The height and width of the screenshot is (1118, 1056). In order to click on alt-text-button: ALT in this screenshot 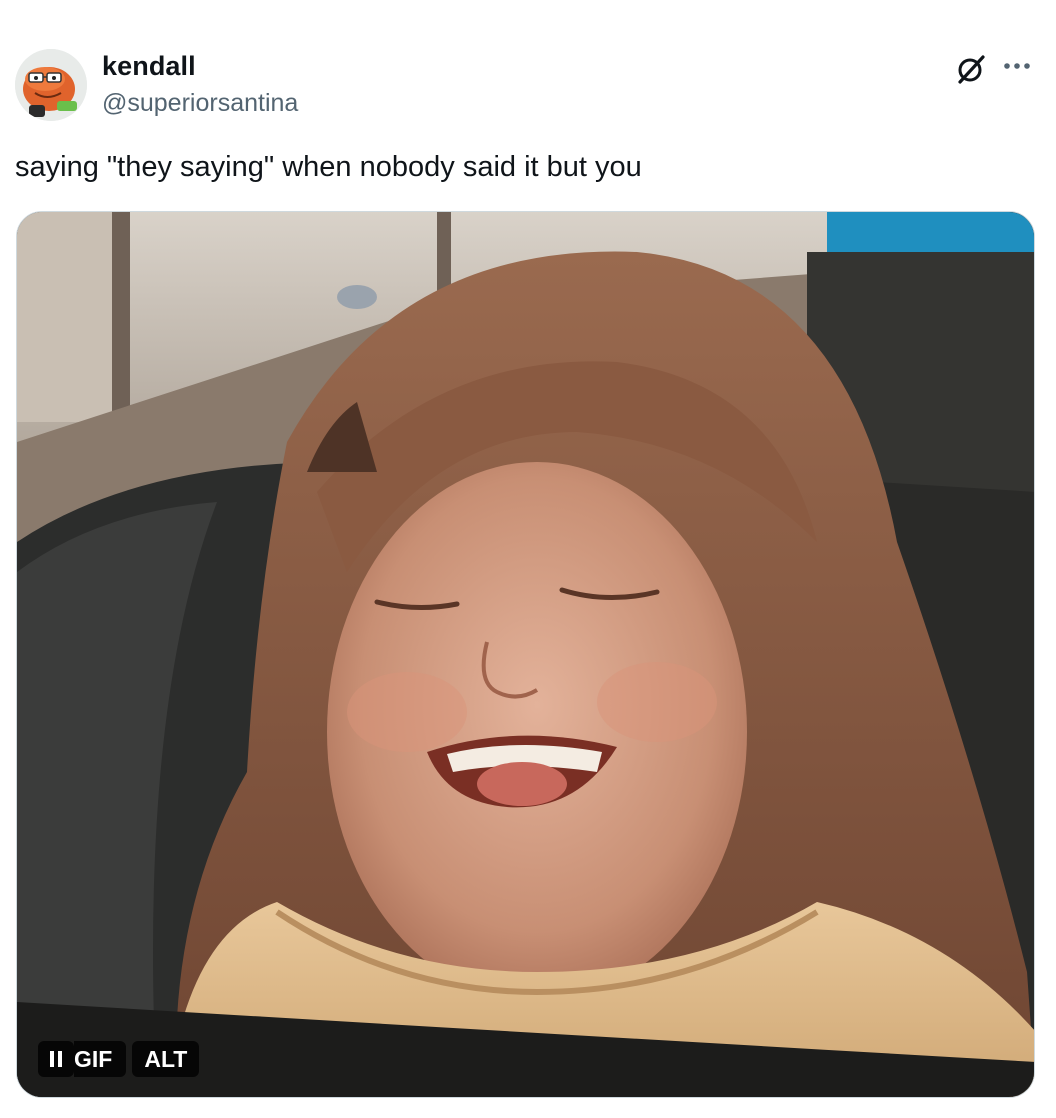, I will do `click(166, 1059)`.